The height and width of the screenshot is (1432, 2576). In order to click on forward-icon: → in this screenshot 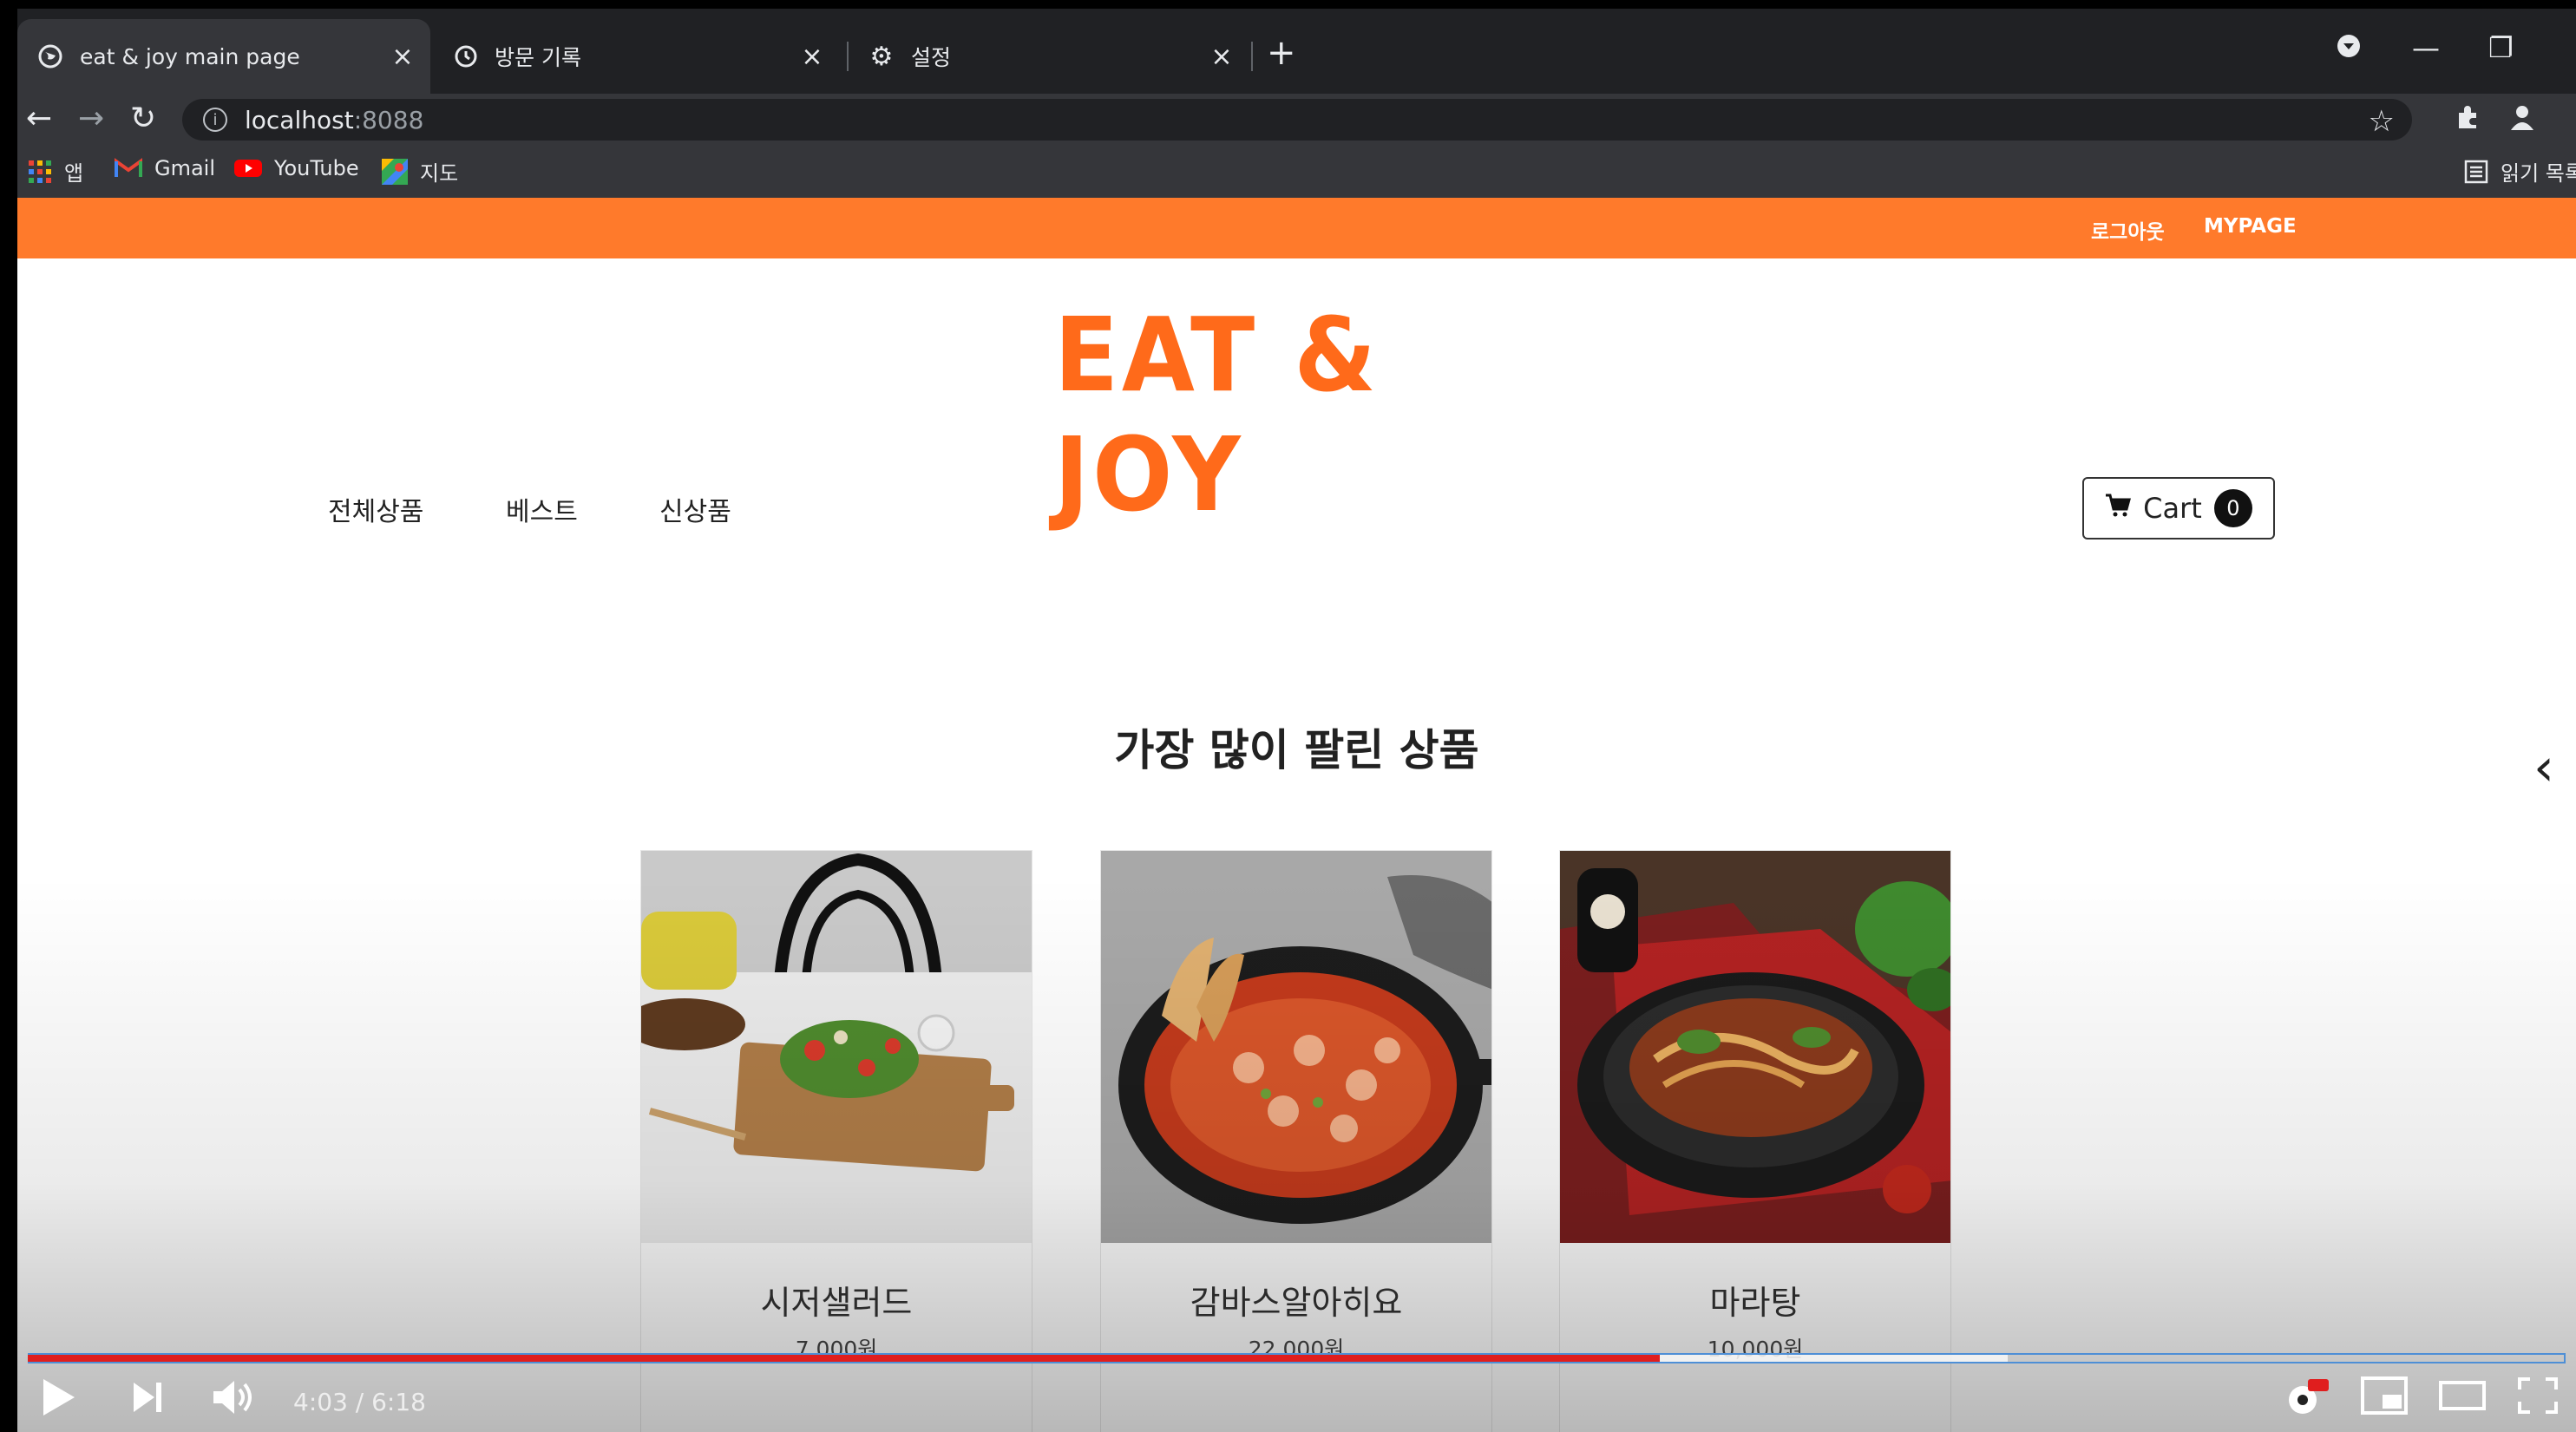, I will do `click(91, 118)`.